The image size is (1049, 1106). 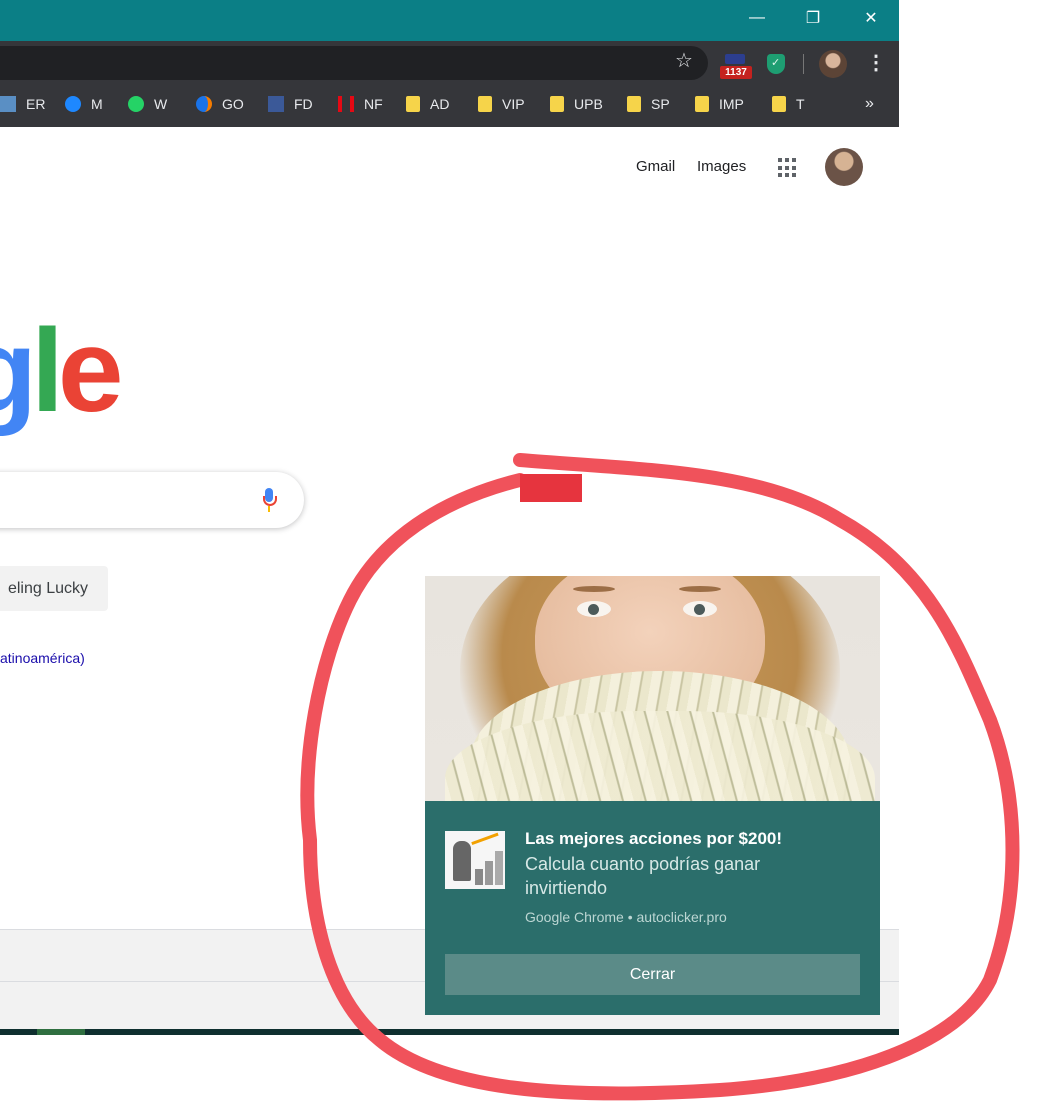 I want to click on microphone-icon, so click(x=270, y=501).